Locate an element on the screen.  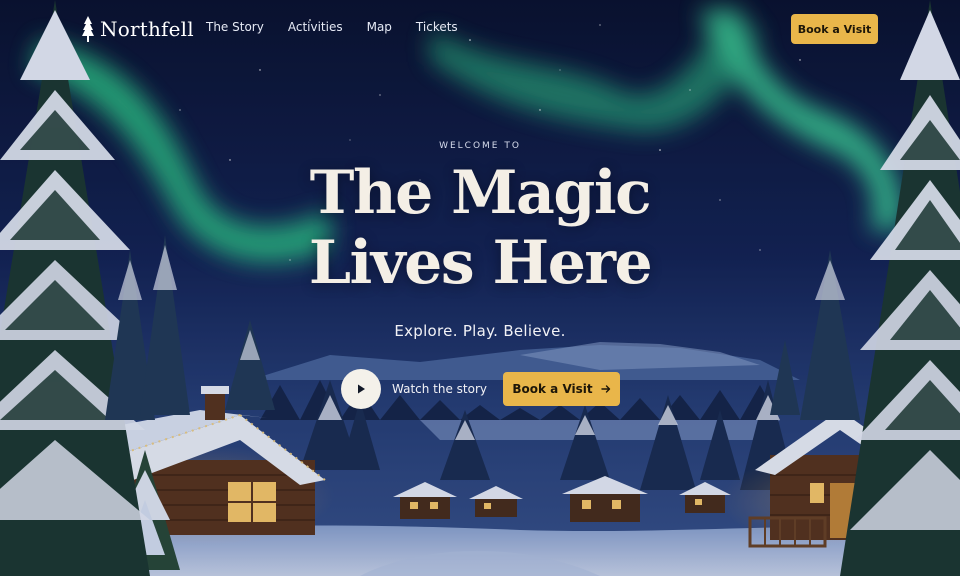
watch-story-label: Watch the story is located at coordinates (440, 389).